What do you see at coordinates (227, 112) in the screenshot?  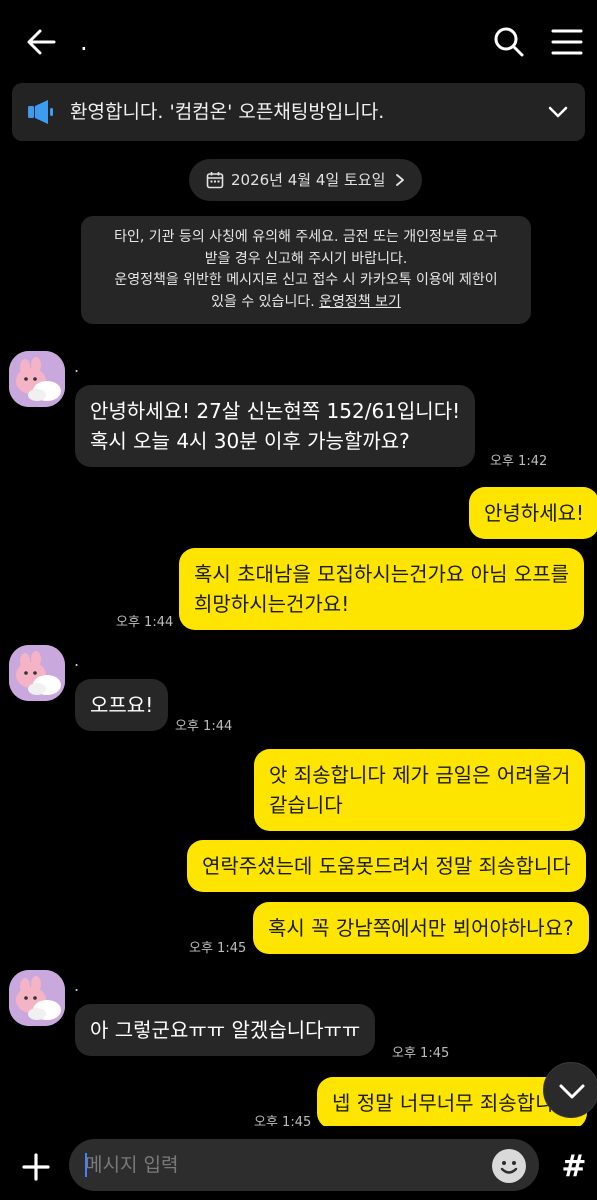 I see `notice-text: 환영합니다. '컴컴온' 오픈채팅방입니다.` at bounding box center [227, 112].